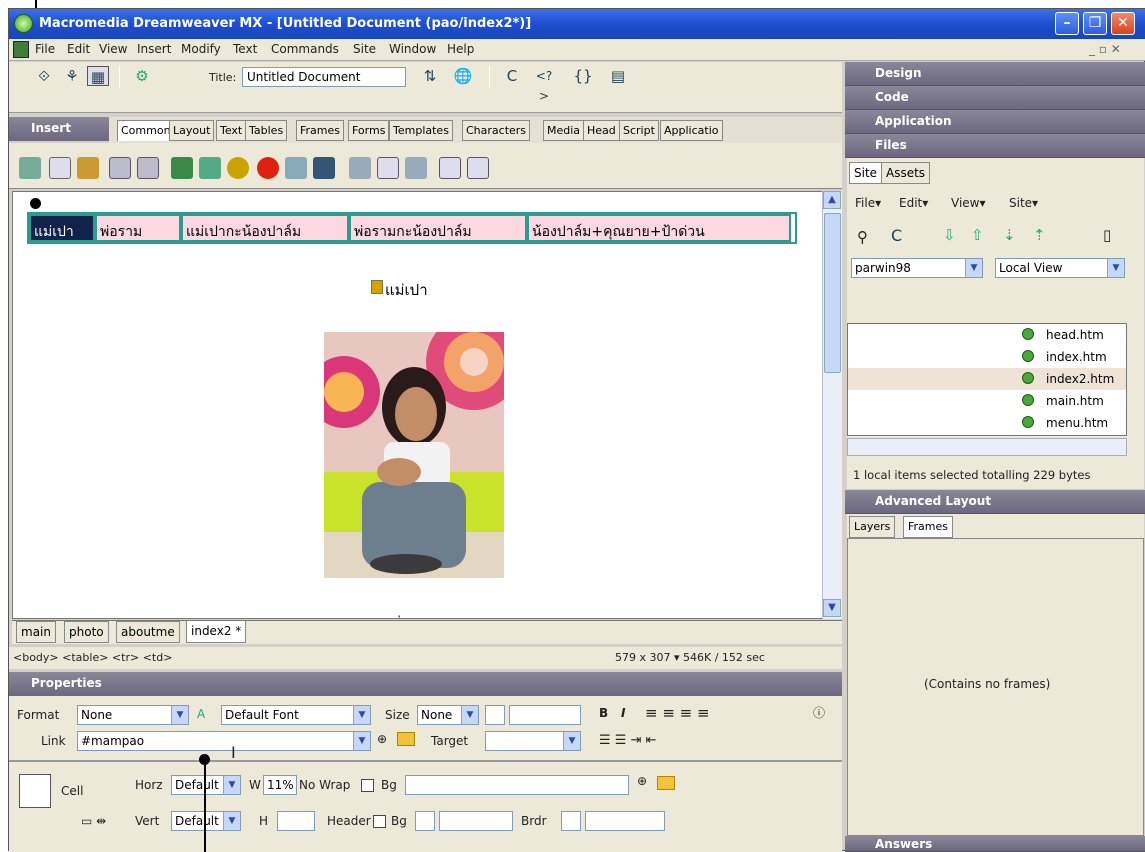 The width and height of the screenshot is (1145, 852). What do you see at coordinates (1105, 49) in the screenshot?
I see `doc-window-controls: _ ▫ ✕` at bounding box center [1105, 49].